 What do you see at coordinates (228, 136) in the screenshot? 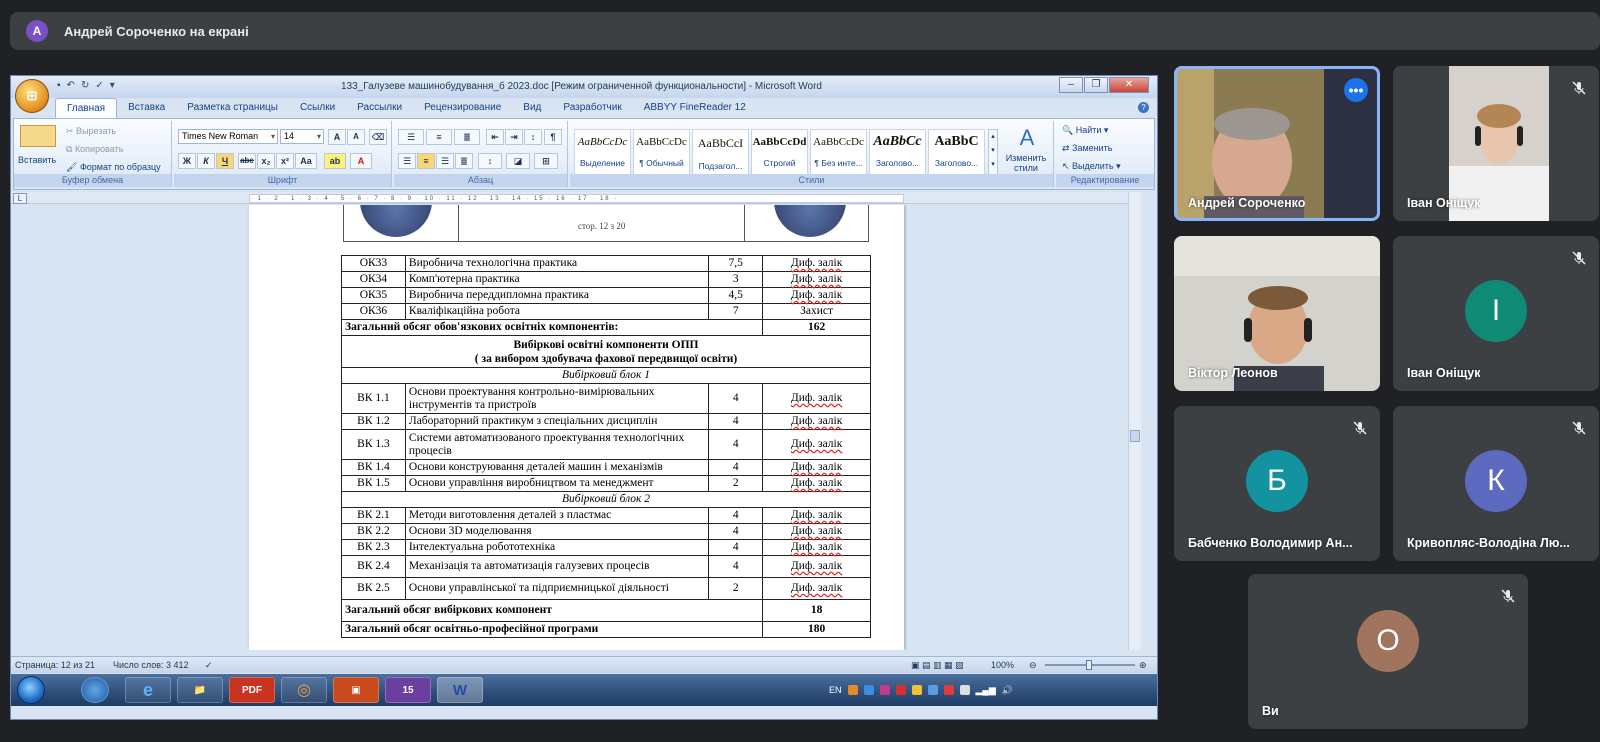
I see `font-name-combo: Times New Roman` at bounding box center [228, 136].